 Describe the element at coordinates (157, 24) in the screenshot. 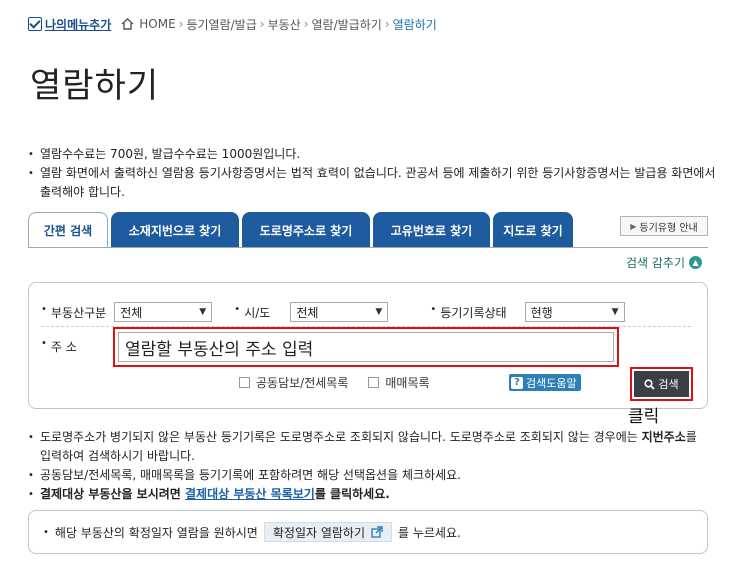

I see `breadcrumb-home: HOME` at that location.